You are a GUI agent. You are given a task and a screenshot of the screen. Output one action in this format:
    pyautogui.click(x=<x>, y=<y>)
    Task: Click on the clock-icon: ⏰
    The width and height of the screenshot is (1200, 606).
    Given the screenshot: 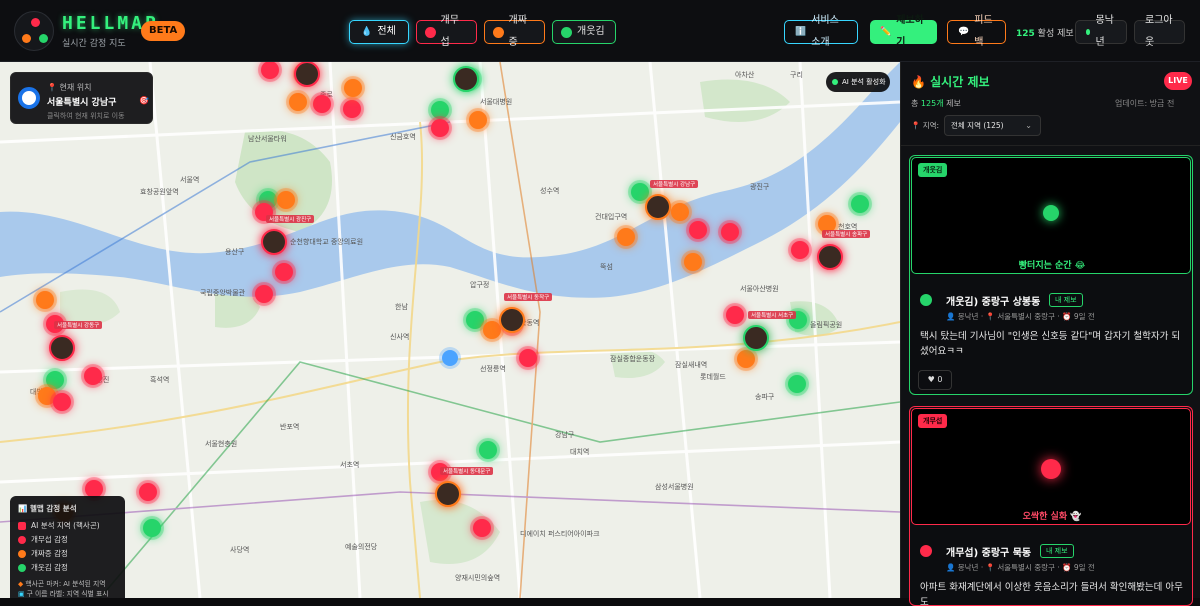 What is the action you would take?
    pyautogui.click(x=1067, y=567)
    